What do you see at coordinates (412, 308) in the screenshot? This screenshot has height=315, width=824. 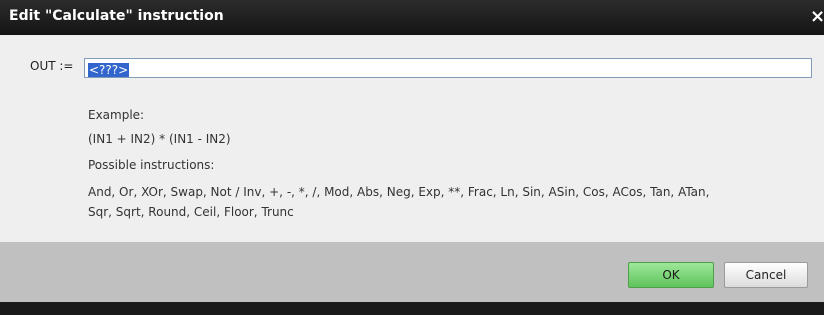 I see `bottom-border` at bounding box center [412, 308].